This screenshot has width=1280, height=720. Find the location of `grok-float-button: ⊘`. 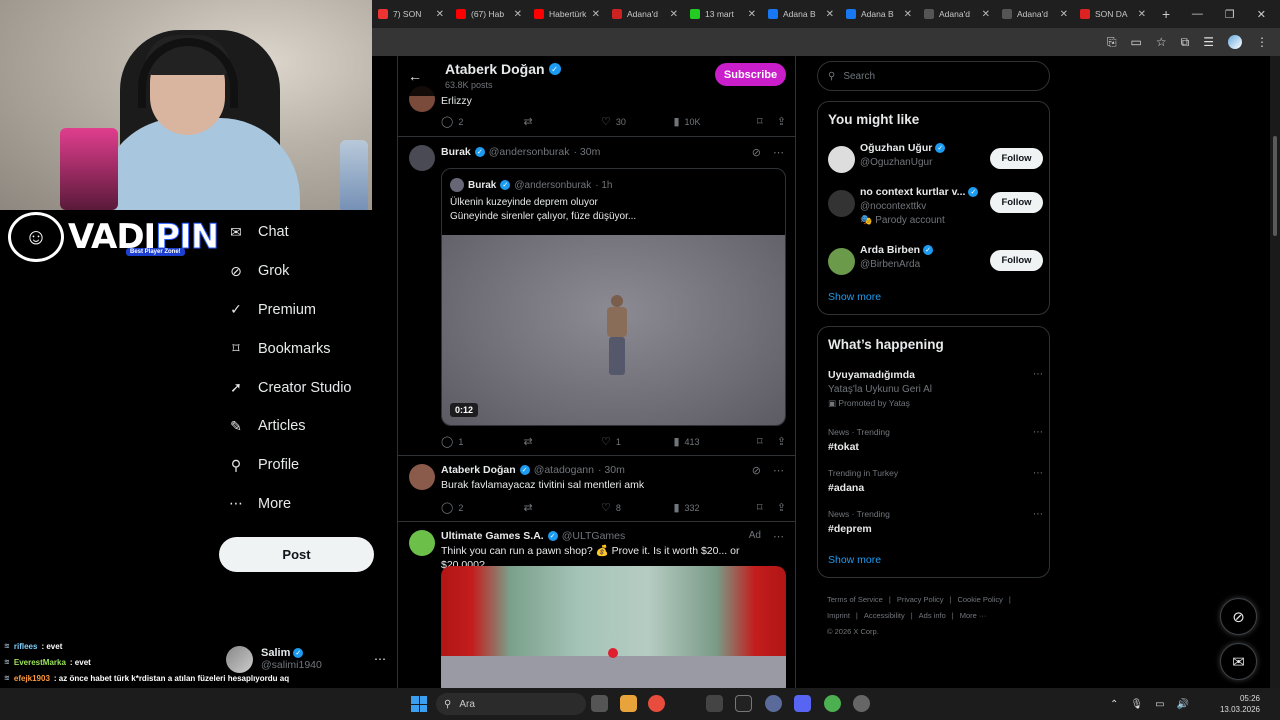

grok-float-button: ⊘ is located at coordinates (1238, 616).